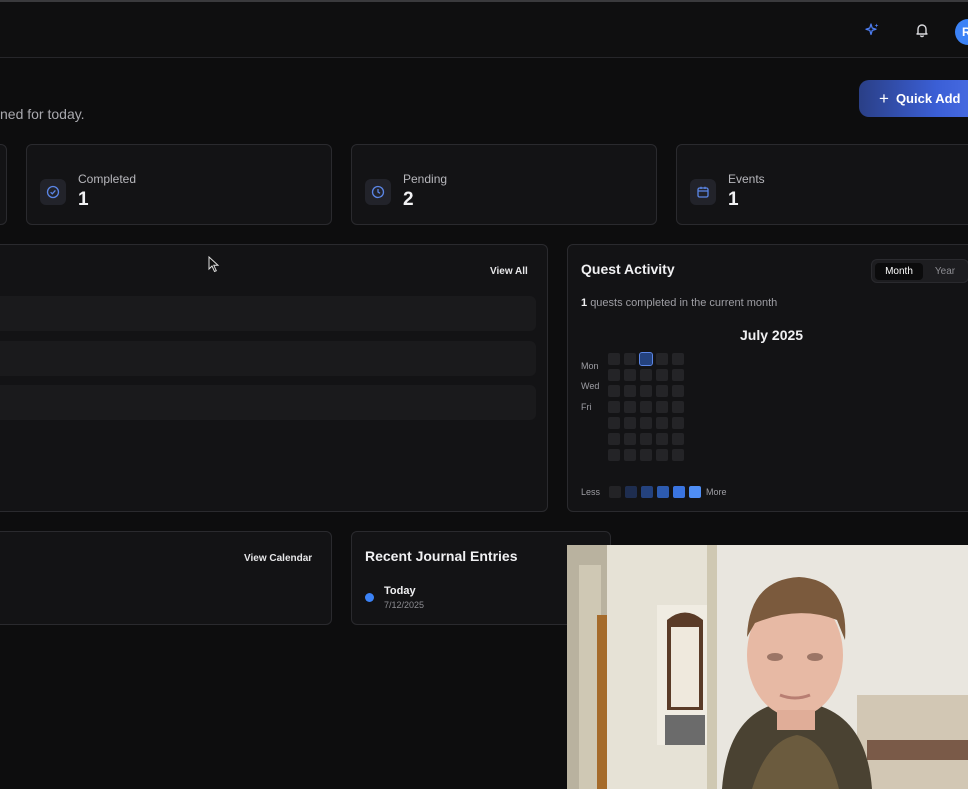 Image resolution: width=968 pixels, height=789 pixels. Describe the element at coordinates (772, 335) in the screenshot. I see `month-label: July 2025` at that location.